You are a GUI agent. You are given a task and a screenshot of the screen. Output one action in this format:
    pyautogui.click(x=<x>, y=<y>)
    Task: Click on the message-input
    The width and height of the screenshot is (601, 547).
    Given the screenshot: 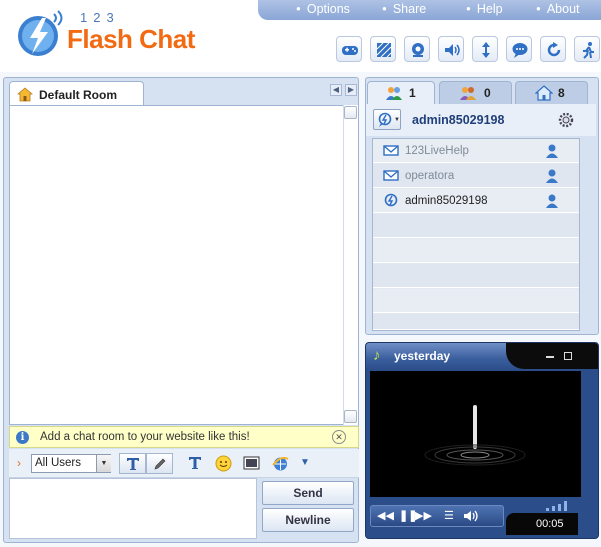 What is the action you would take?
    pyautogui.click(x=133, y=508)
    